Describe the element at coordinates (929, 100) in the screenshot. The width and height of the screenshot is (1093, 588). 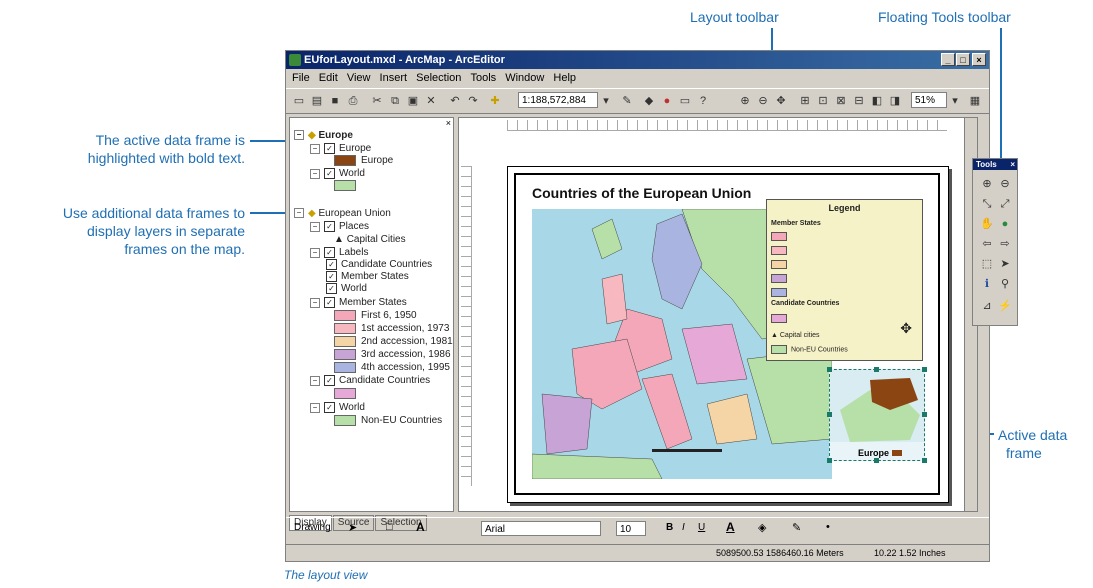
I see `zoom-percent-field: 51%` at that location.